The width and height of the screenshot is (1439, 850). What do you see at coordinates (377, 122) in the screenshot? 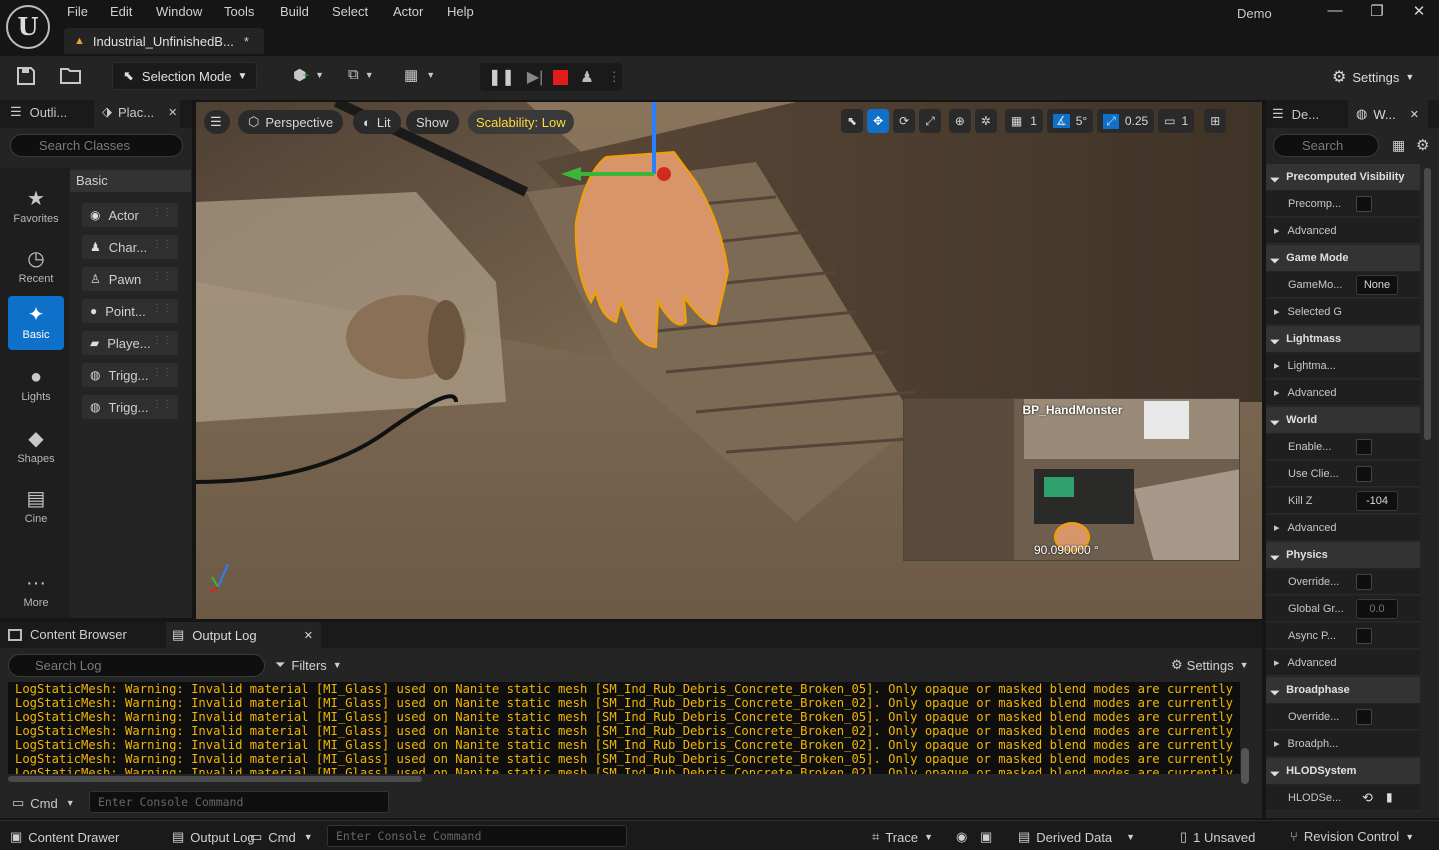
I see `lit-button: ◐ Lit` at bounding box center [377, 122].